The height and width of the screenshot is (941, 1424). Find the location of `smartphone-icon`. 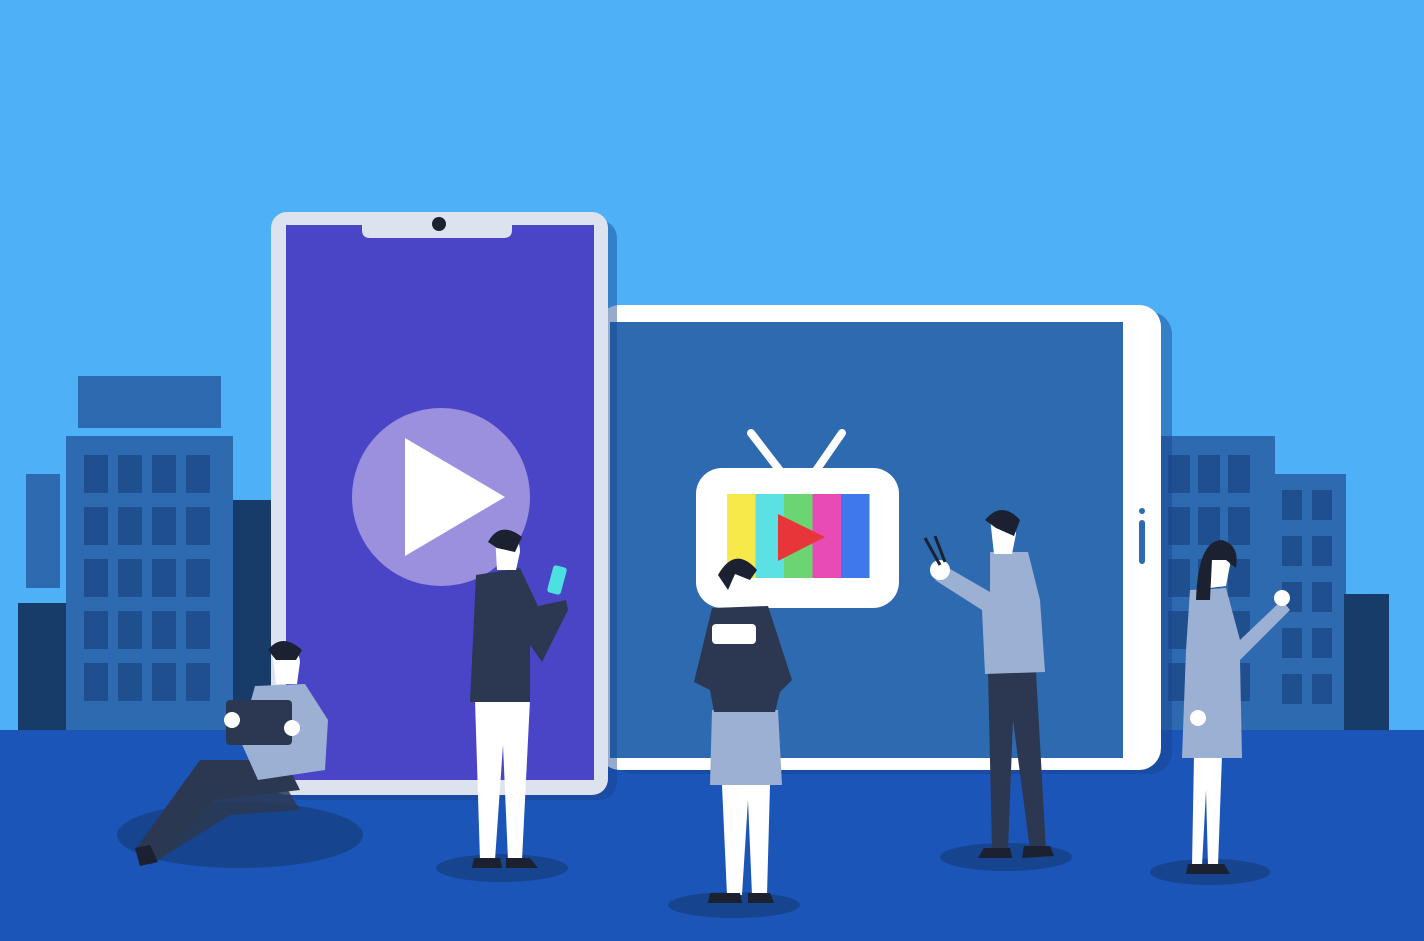

smartphone-icon is located at coordinates (734, 634).